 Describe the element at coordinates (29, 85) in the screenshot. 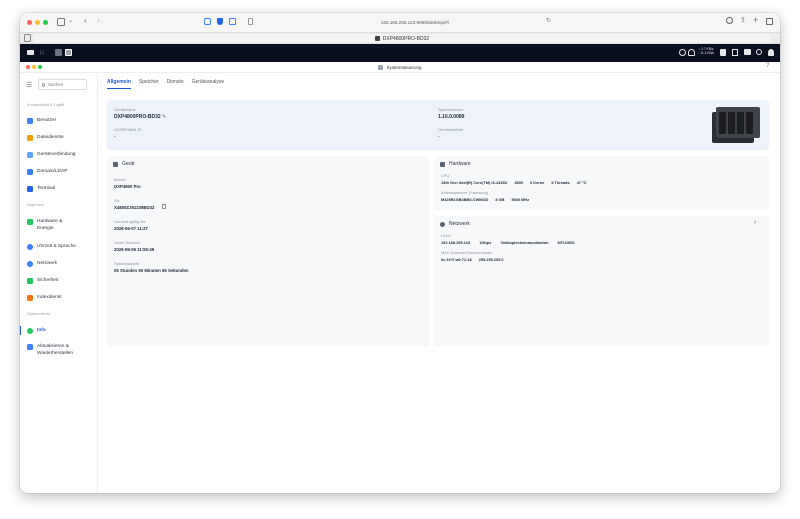

I see `sidebar-menu-icon: ☰` at that location.